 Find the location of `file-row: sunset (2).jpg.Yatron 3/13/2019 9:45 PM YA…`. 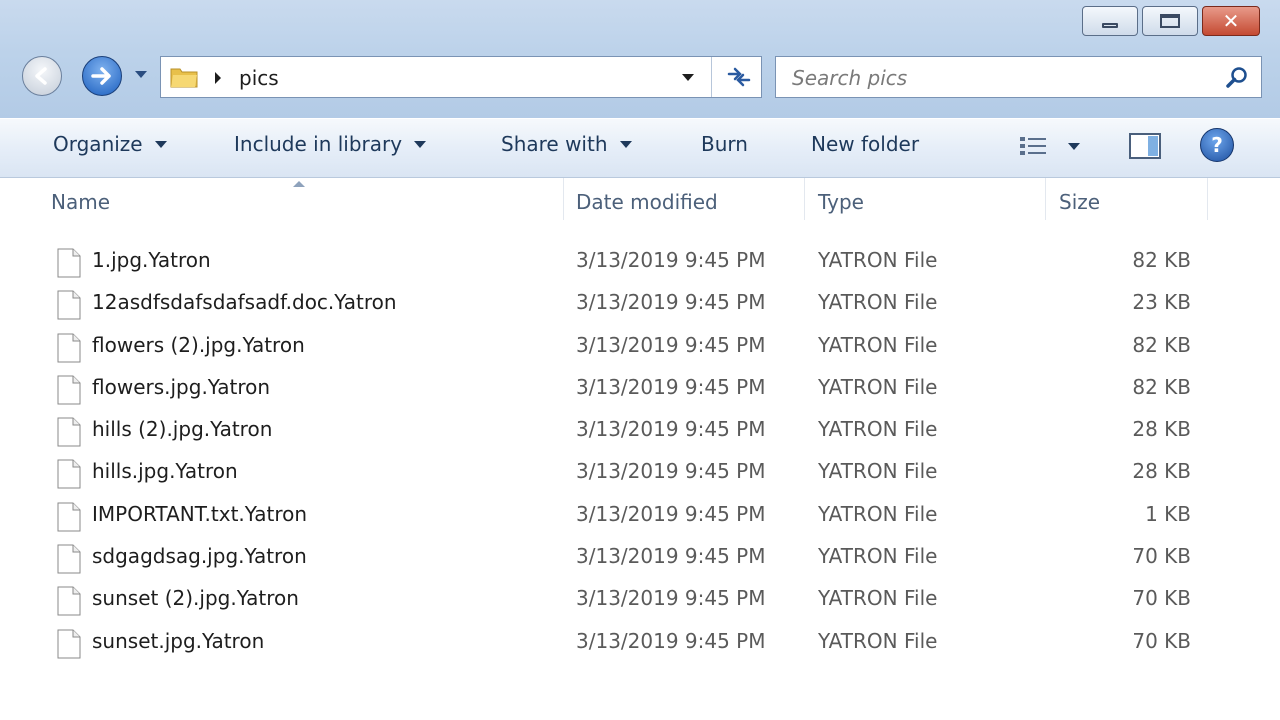

file-row: sunset (2).jpg.Yatron 3/13/2019 9:45 PM YA… is located at coordinates (640, 599).